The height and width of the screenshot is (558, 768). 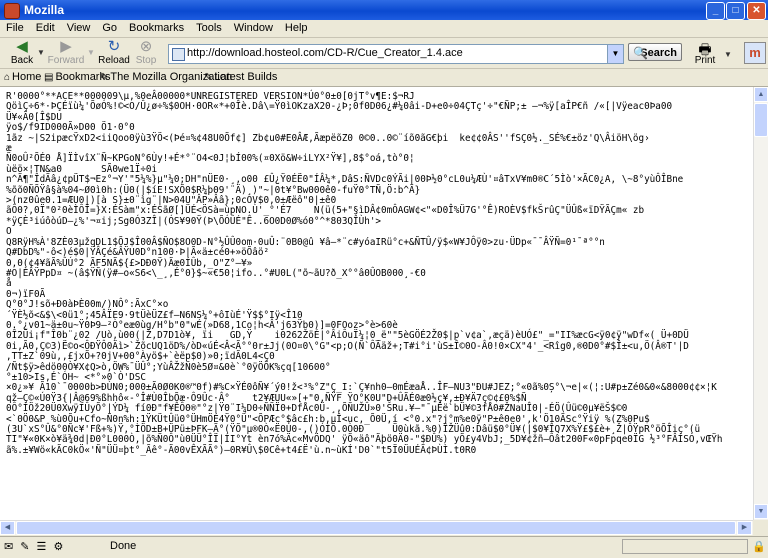 What do you see at coordinates (22, 60) in the screenshot?
I see `back-label: Back` at bounding box center [22, 60].